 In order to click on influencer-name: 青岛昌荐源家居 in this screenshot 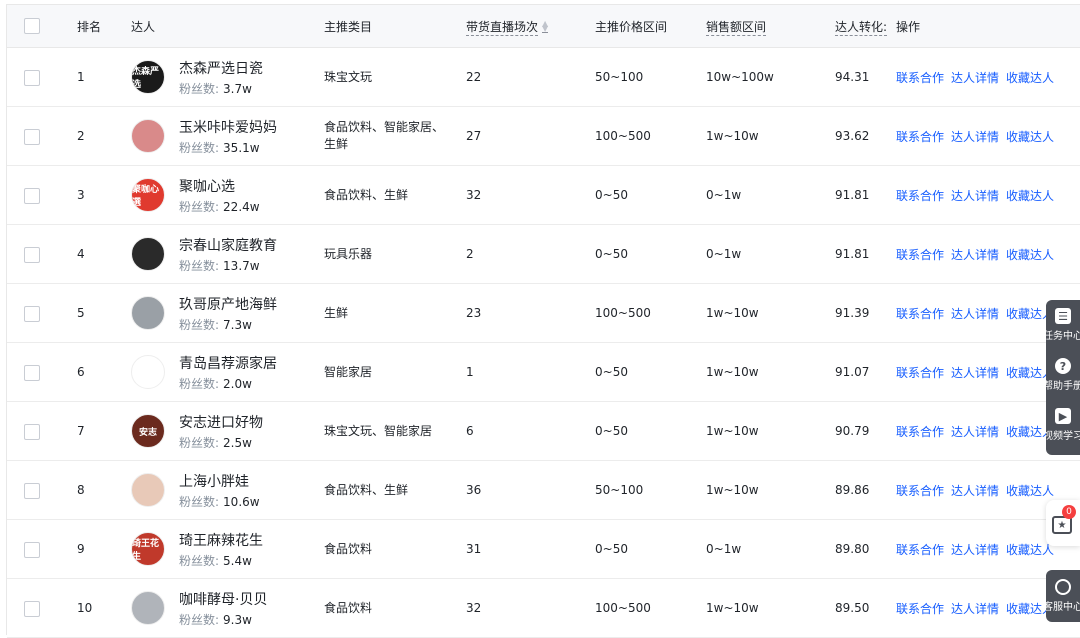, I will do `click(228, 363)`.